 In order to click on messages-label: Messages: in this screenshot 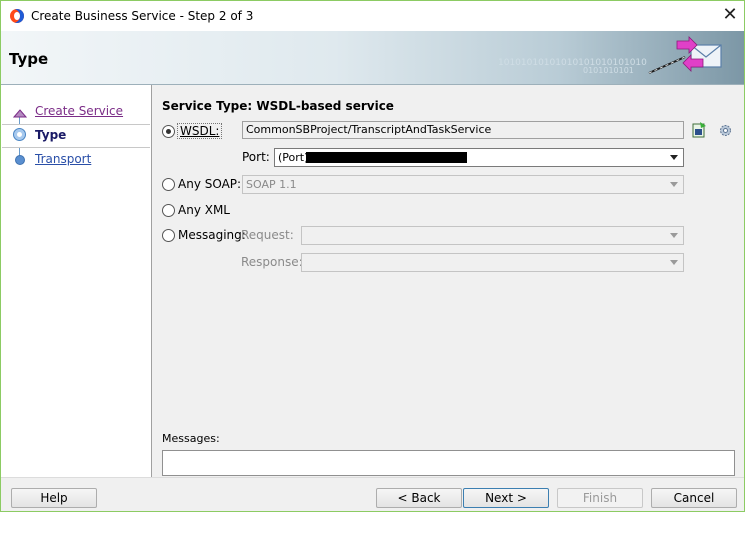, I will do `click(191, 438)`.